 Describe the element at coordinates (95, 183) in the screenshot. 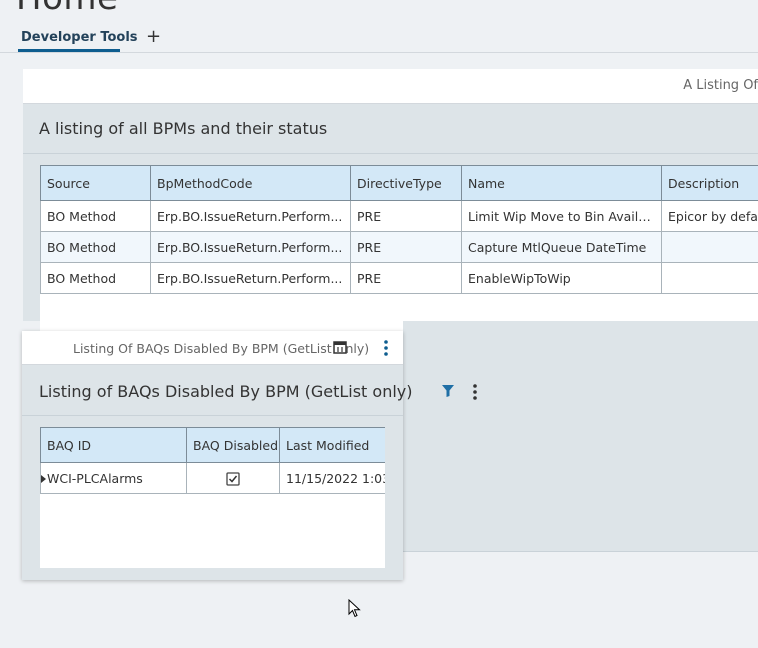

I see `column-header-source: Source` at that location.